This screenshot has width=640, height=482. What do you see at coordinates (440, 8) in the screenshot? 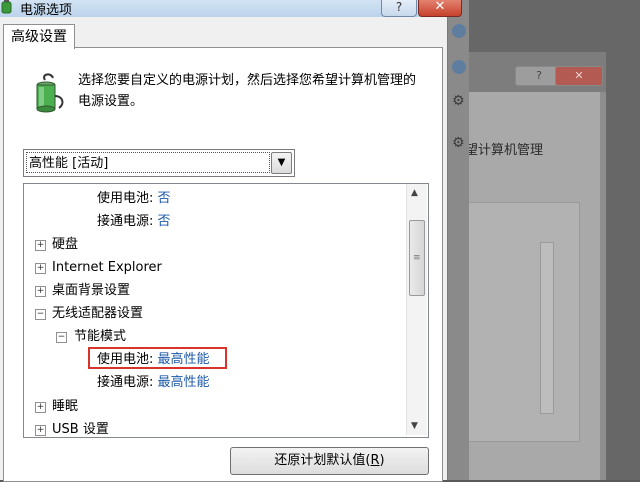
I see `close-button: ✕` at bounding box center [440, 8].